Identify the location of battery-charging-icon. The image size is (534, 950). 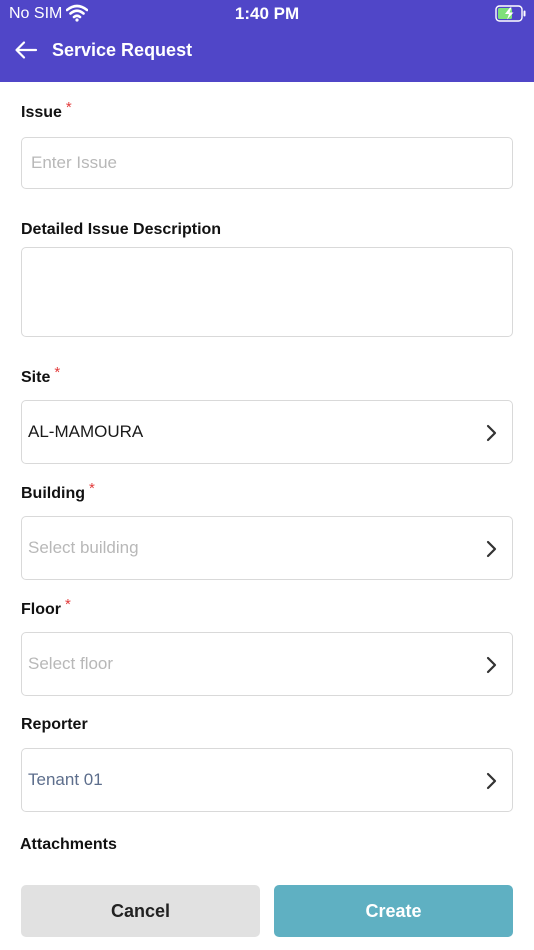
(510, 13).